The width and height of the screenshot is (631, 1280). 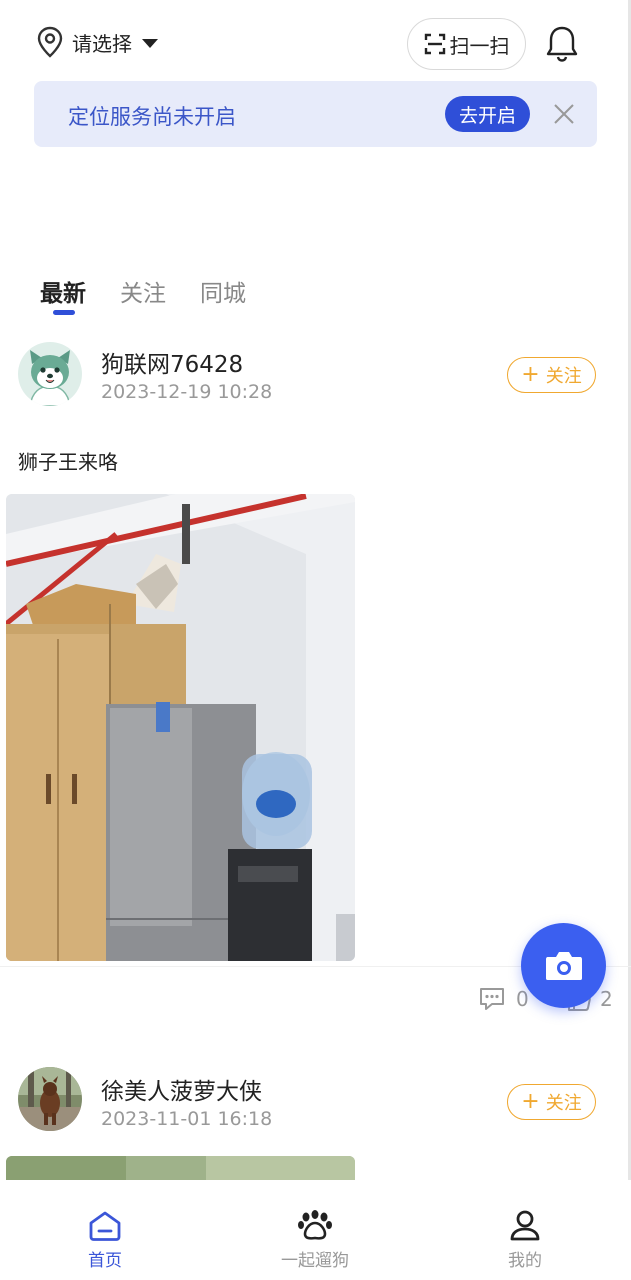 What do you see at coordinates (180, 1168) in the screenshot?
I see `post-photo` at bounding box center [180, 1168].